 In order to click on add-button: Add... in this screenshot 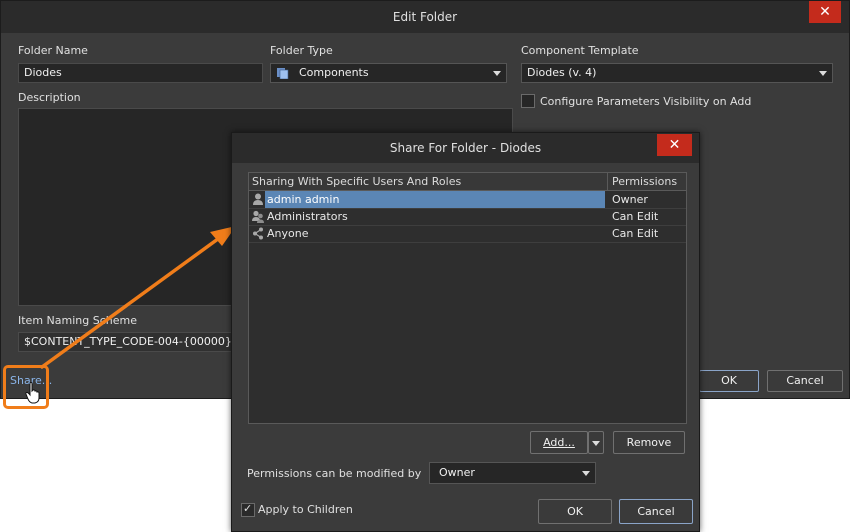, I will do `click(559, 442)`.